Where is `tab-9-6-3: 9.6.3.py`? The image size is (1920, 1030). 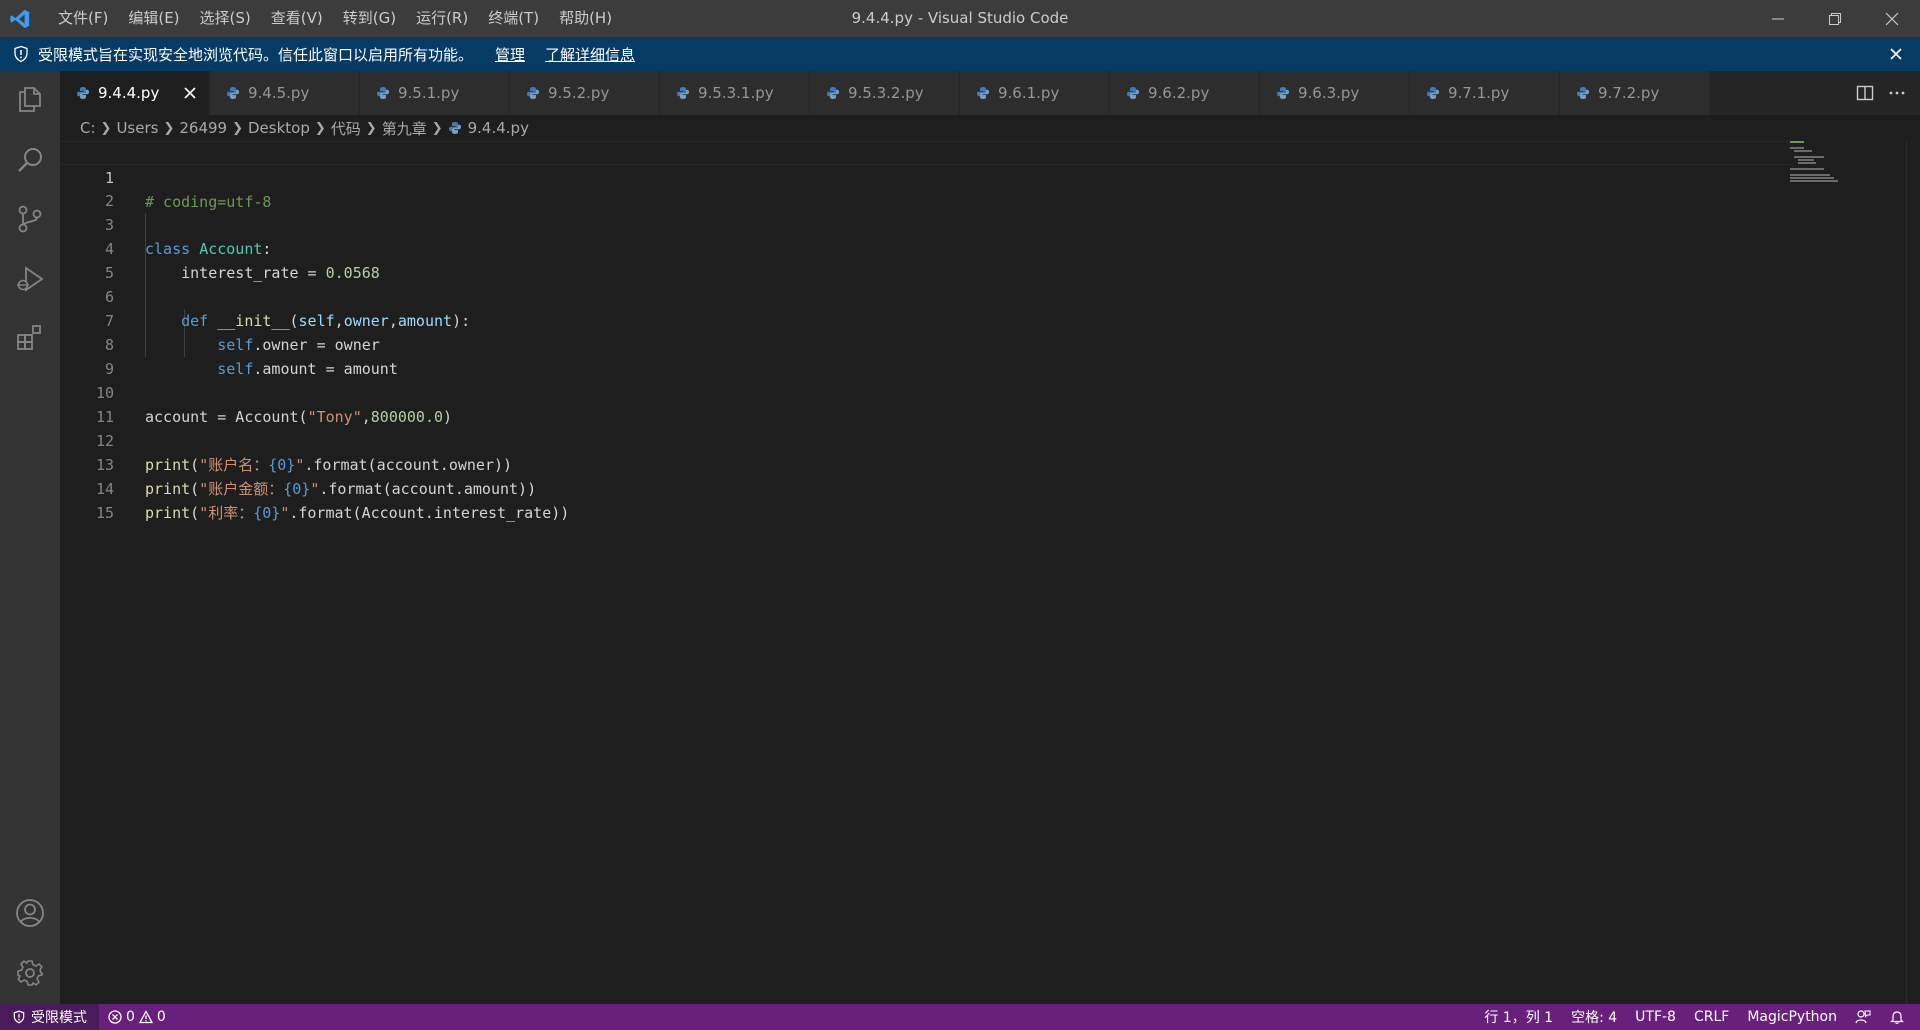
tab-9-6-3: 9.6.3.py is located at coordinates (1335, 93).